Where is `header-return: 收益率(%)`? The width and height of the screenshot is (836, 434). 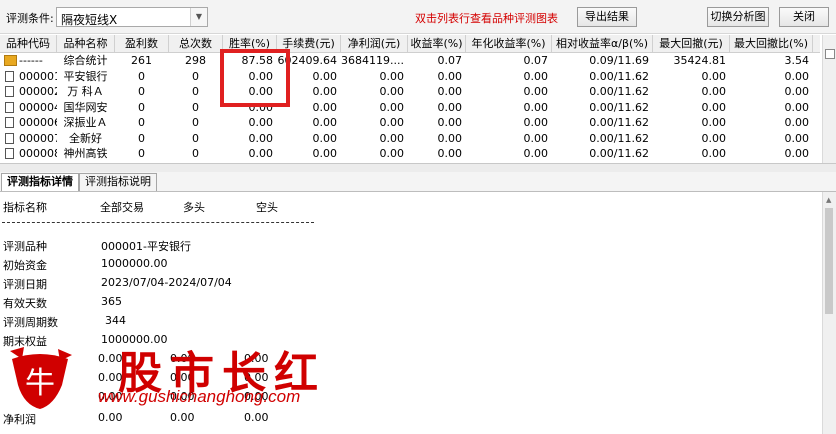 header-return: 收益率(%) is located at coordinates (437, 43).